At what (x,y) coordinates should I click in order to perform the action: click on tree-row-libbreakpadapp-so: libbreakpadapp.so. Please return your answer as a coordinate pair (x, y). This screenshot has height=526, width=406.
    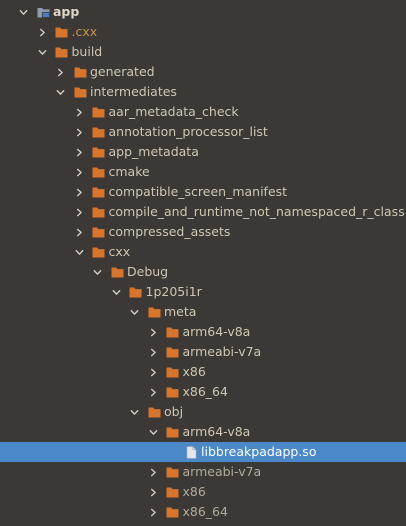
    Looking at the image, I should click on (203, 452).